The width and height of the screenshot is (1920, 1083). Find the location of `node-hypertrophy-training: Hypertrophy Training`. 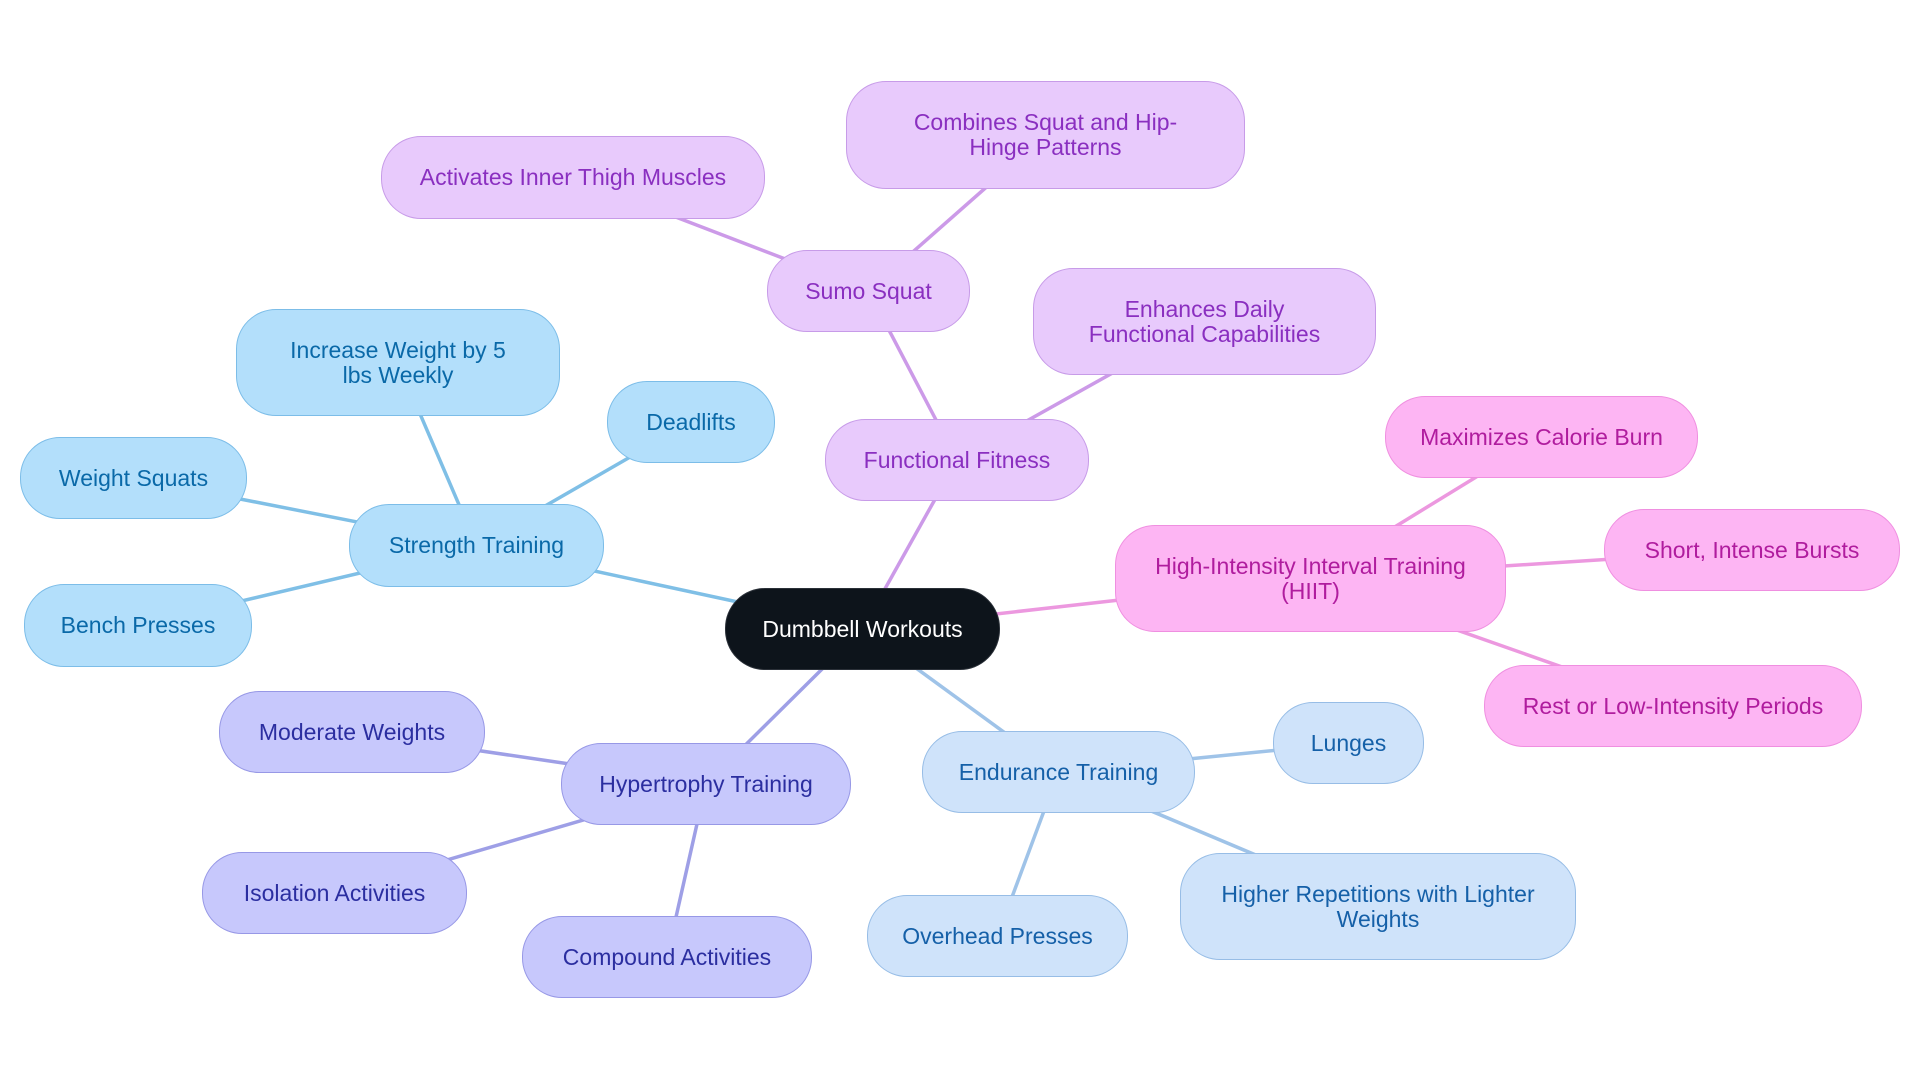

node-hypertrophy-training: Hypertrophy Training is located at coordinates (706, 784).